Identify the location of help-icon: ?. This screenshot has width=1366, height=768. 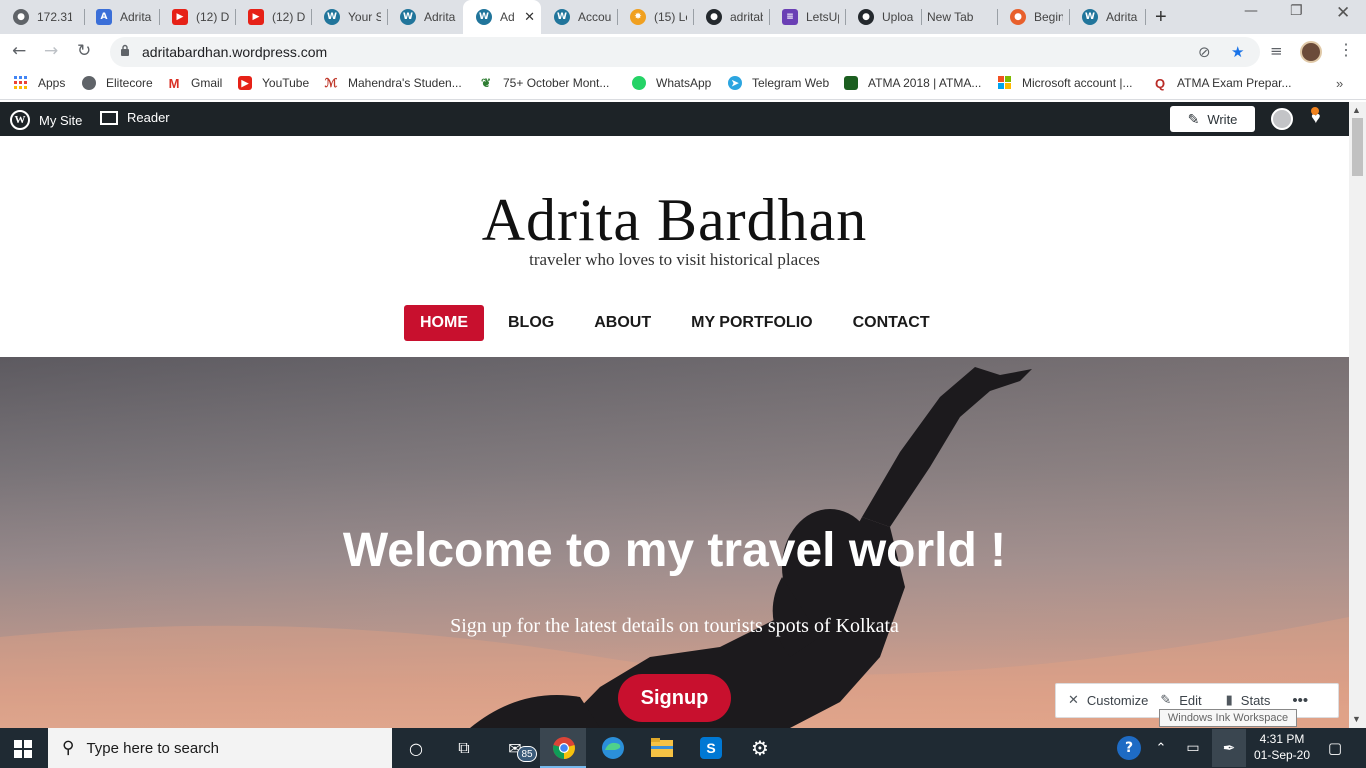
(1129, 748).